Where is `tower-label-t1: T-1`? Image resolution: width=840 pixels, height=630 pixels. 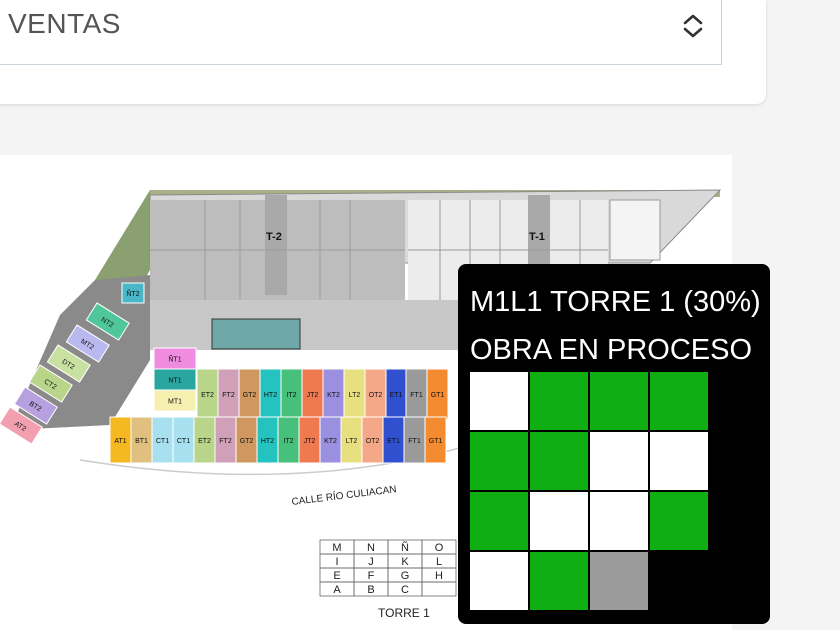
tower-label-t1: T-1 is located at coordinates (537, 237).